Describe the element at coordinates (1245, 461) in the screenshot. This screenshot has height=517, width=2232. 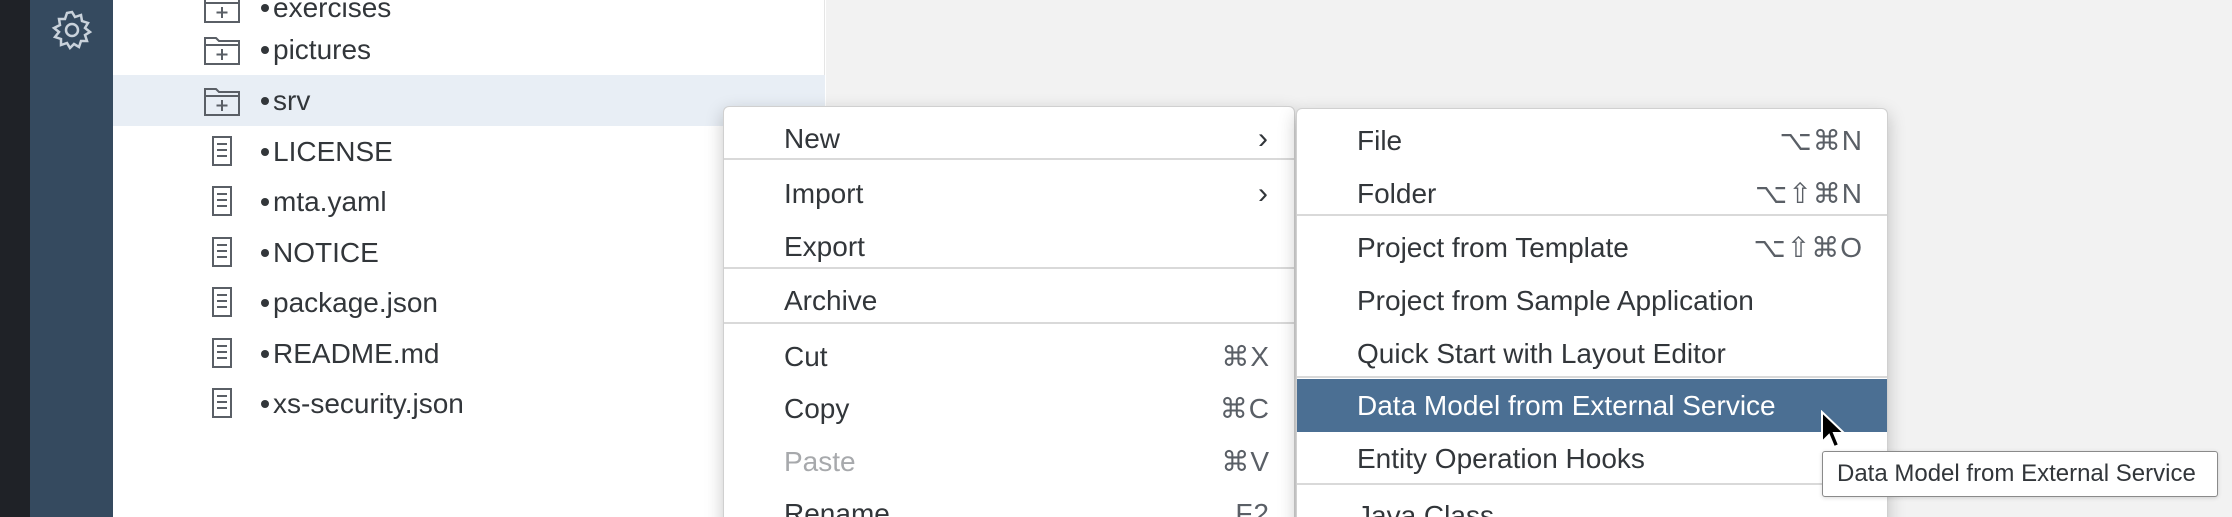
I see `menu-item-shortcut: ⌘V` at that location.